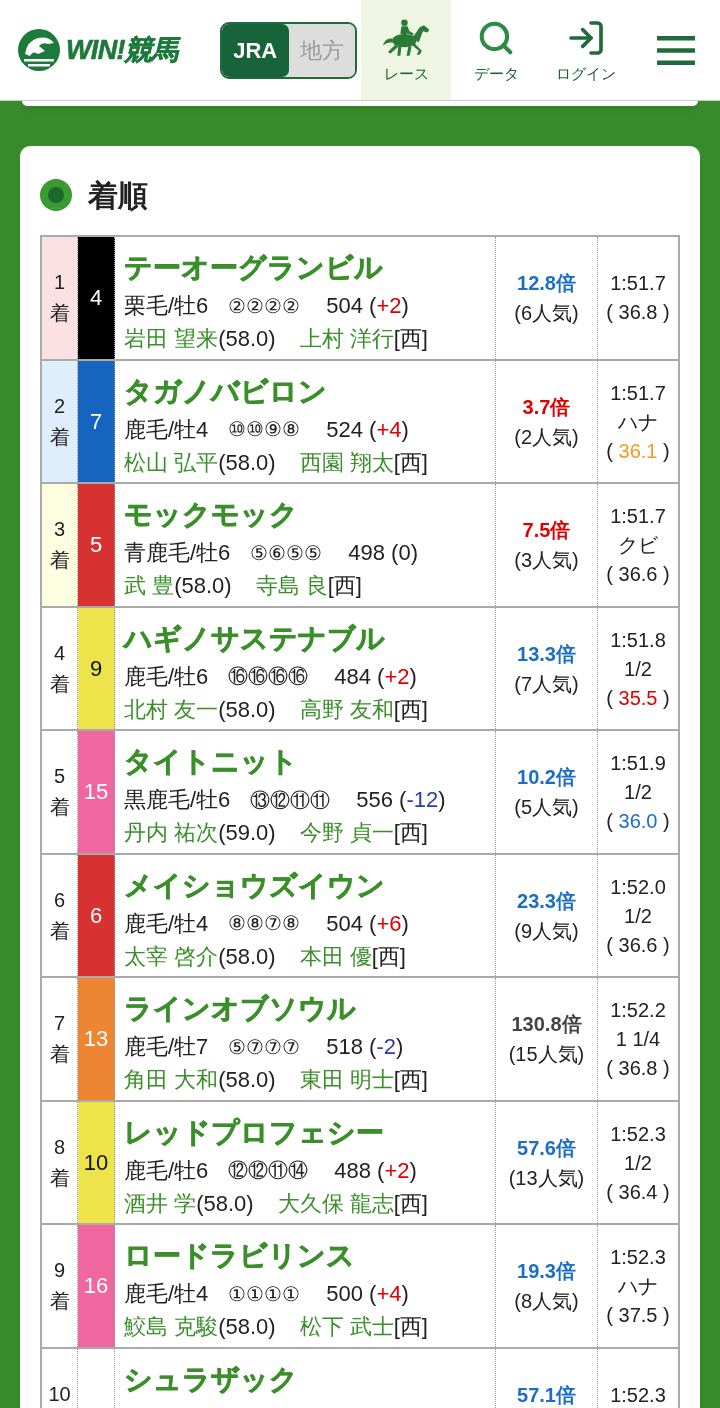 The image size is (720, 1408). Describe the element at coordinates (546, 777) in the screenshot. I see `odds: 10.2倍` at that location.